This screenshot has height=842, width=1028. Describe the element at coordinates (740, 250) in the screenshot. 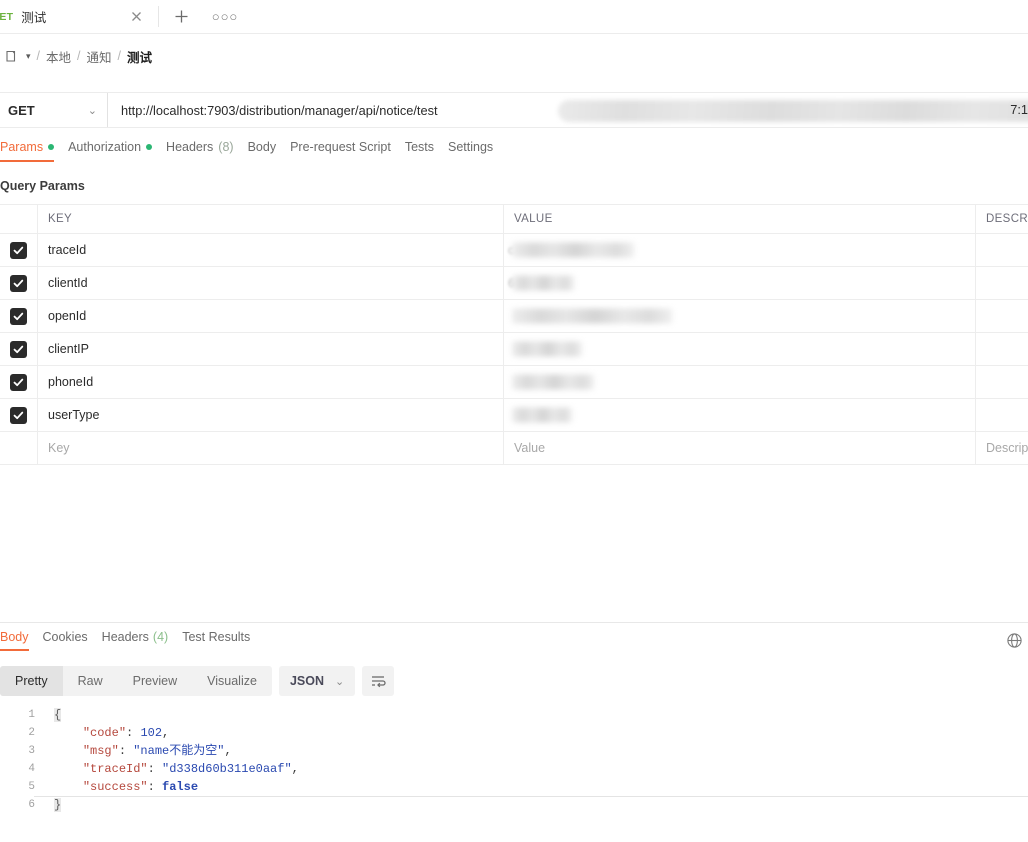

I see `param-value: c` at that location.